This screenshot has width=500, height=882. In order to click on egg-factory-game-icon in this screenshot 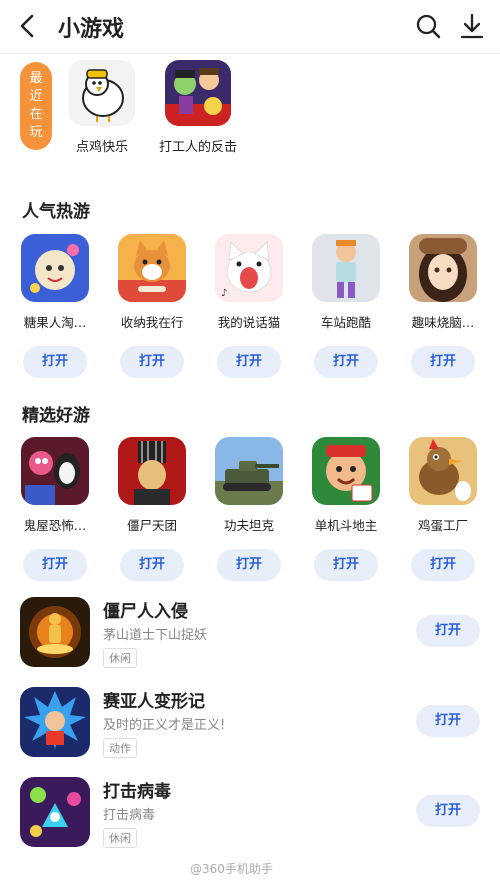, I will do `click(443, 471)`.